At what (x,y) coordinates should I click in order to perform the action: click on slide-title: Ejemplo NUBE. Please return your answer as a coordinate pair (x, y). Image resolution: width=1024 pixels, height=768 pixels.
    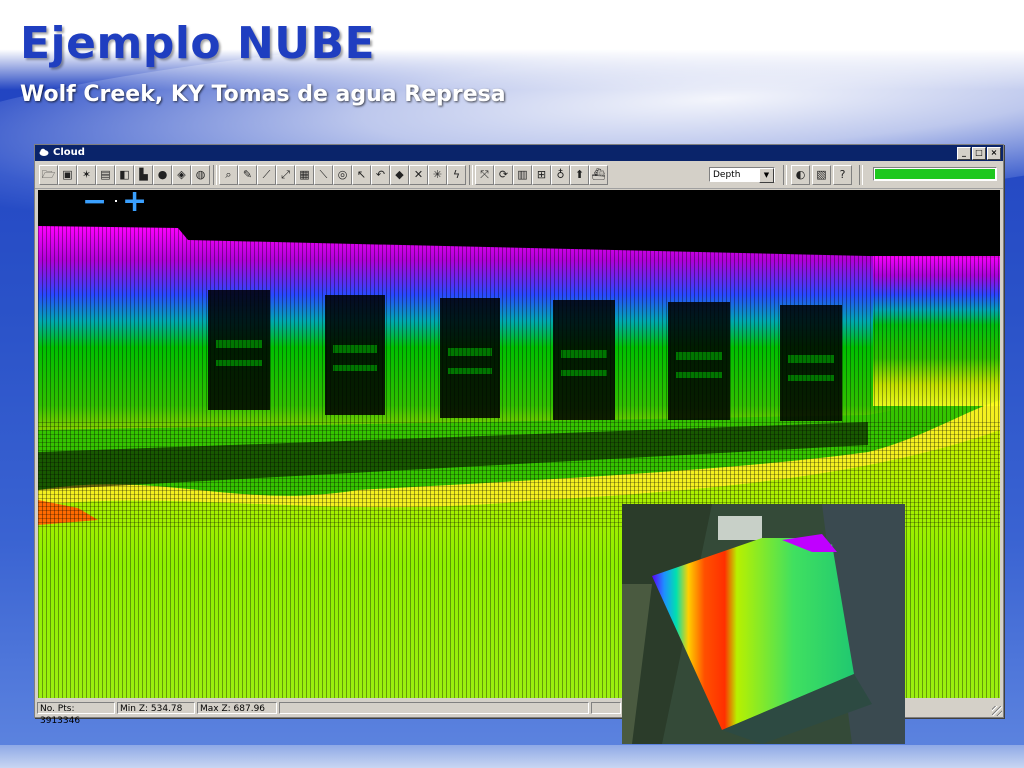
    Looking at the image, I should click on (198, 43).